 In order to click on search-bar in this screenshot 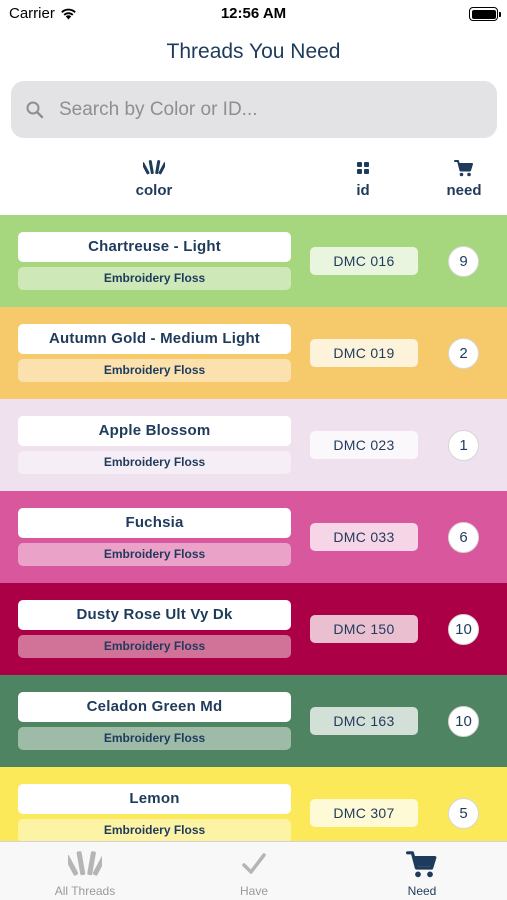, I will do `click(254, 109)`.